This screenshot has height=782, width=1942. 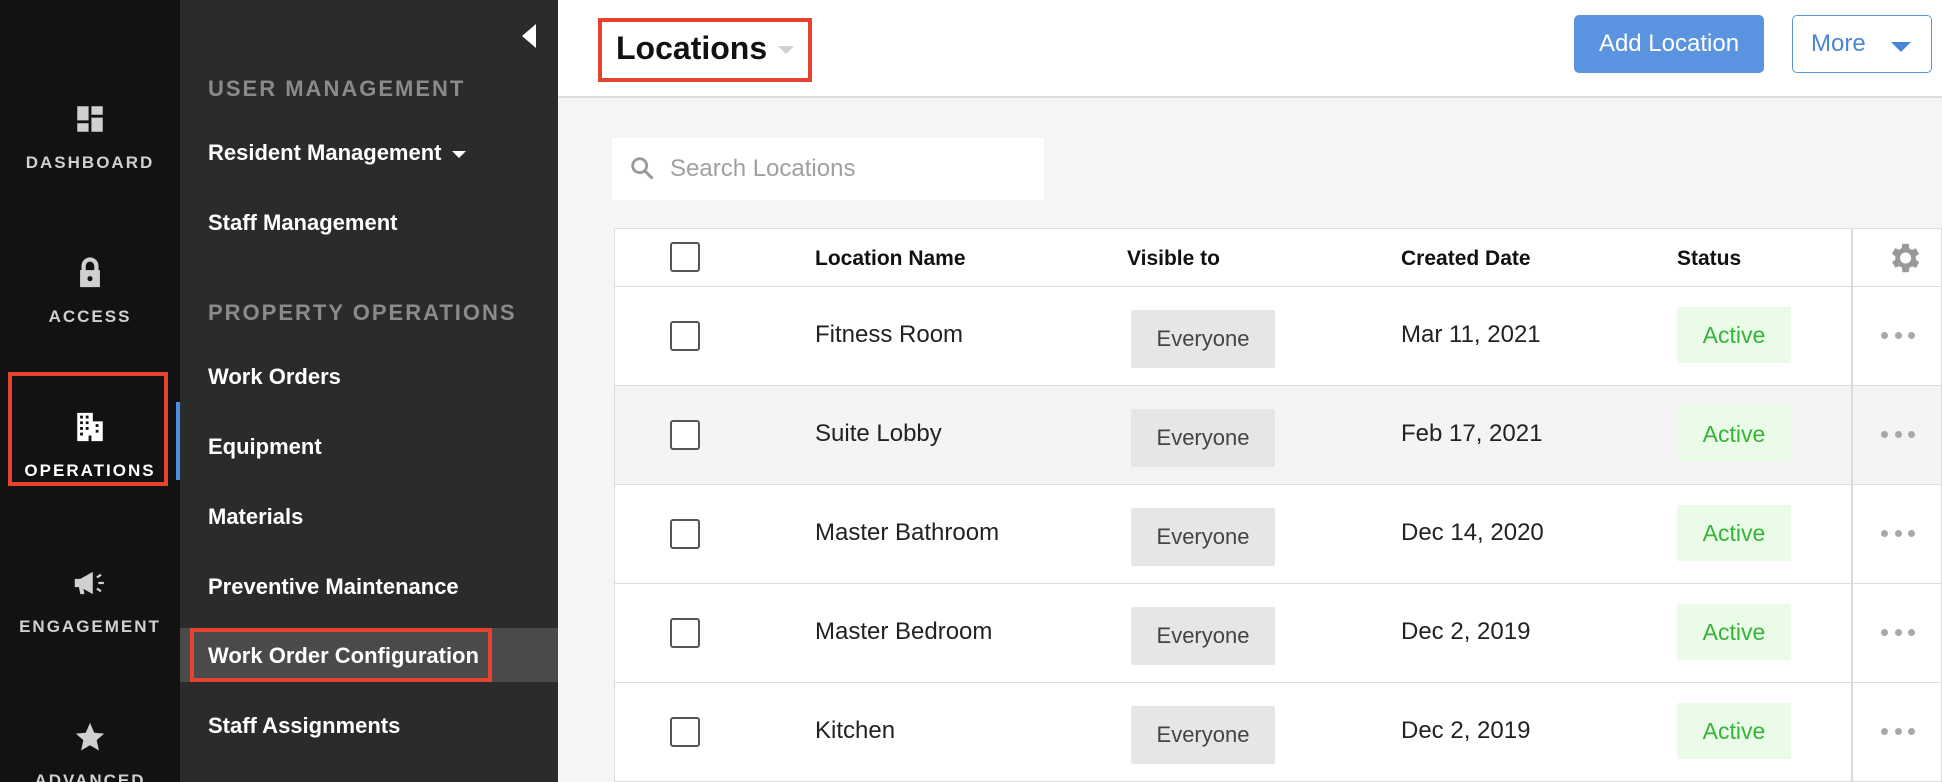 I want to click on rail-item-advanced: ADVANCED, so click(x=90, y=736).